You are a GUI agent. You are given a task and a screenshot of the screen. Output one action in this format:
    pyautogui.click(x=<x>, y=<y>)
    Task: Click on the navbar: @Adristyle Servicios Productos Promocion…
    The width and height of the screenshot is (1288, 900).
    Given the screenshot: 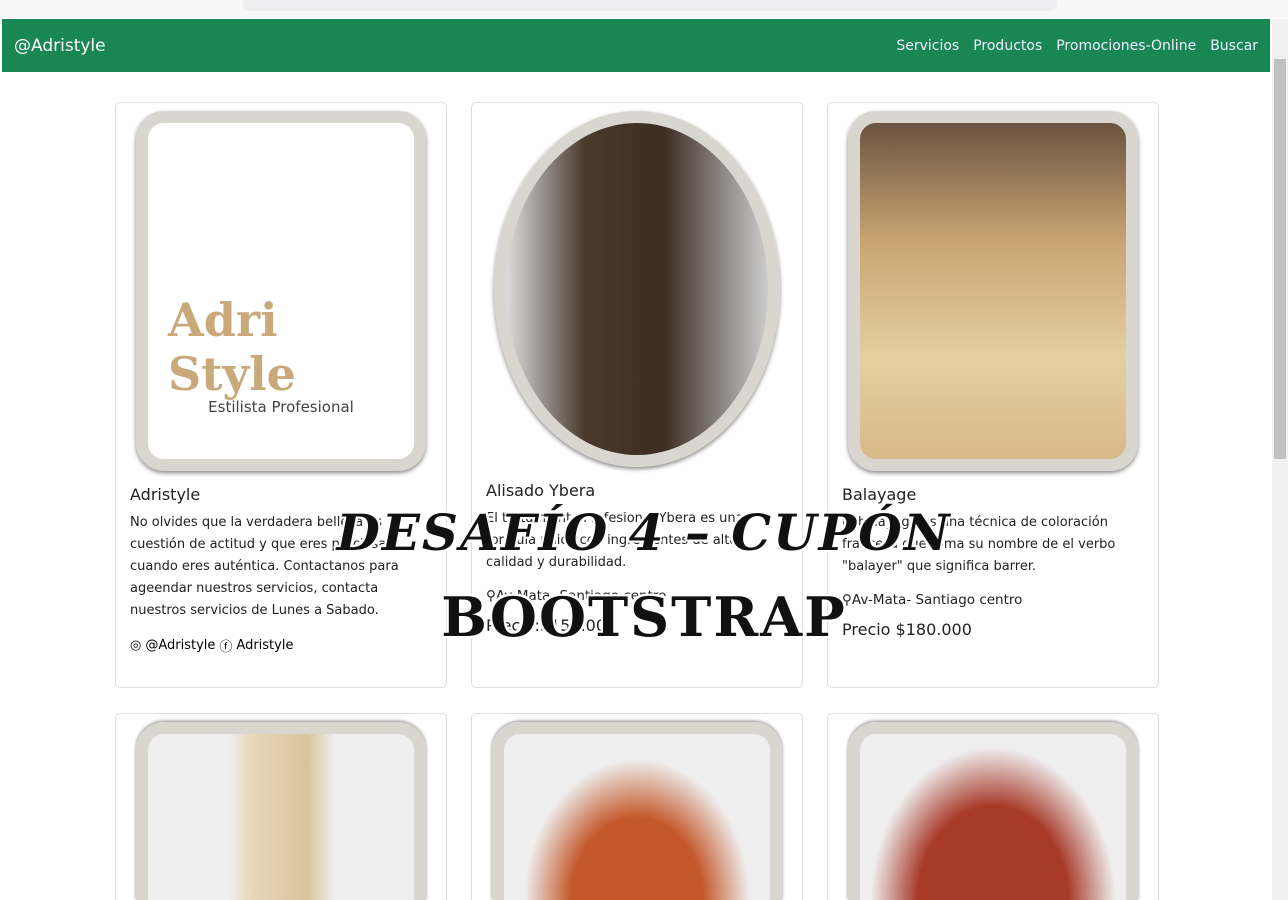 What is the action you would take?
    pyautogui.click(x=636, y=45)
    